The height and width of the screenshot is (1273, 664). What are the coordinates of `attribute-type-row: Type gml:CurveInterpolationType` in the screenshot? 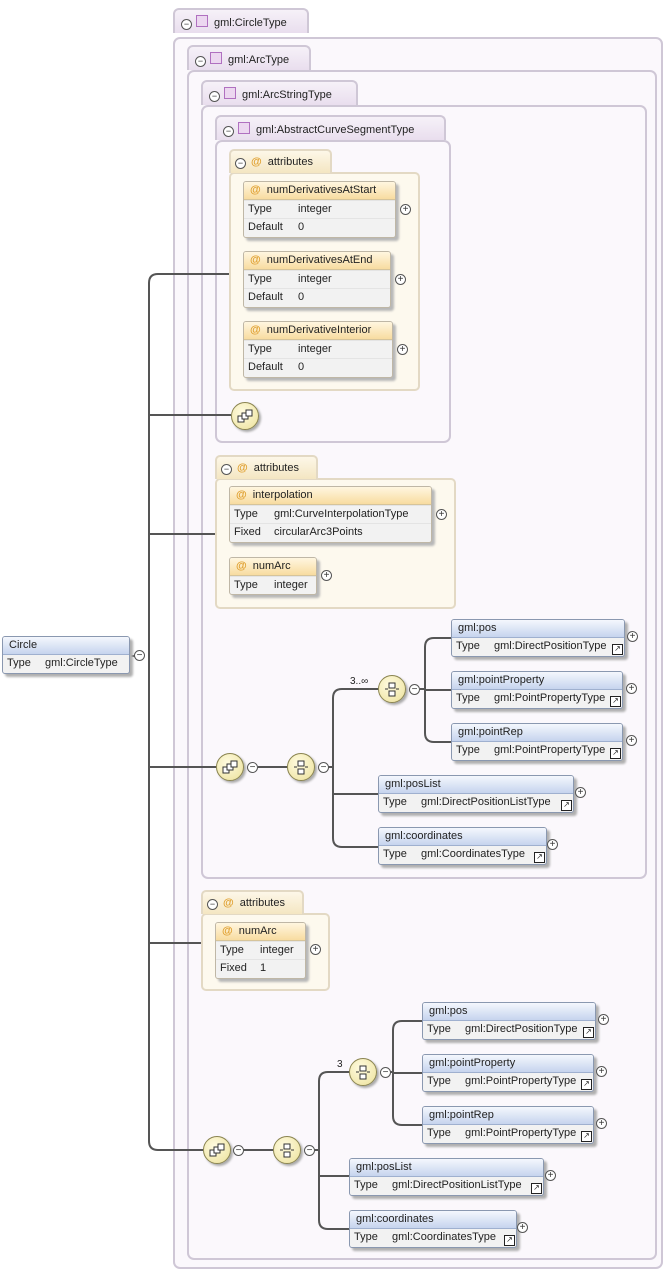 It's located at (330, 514).